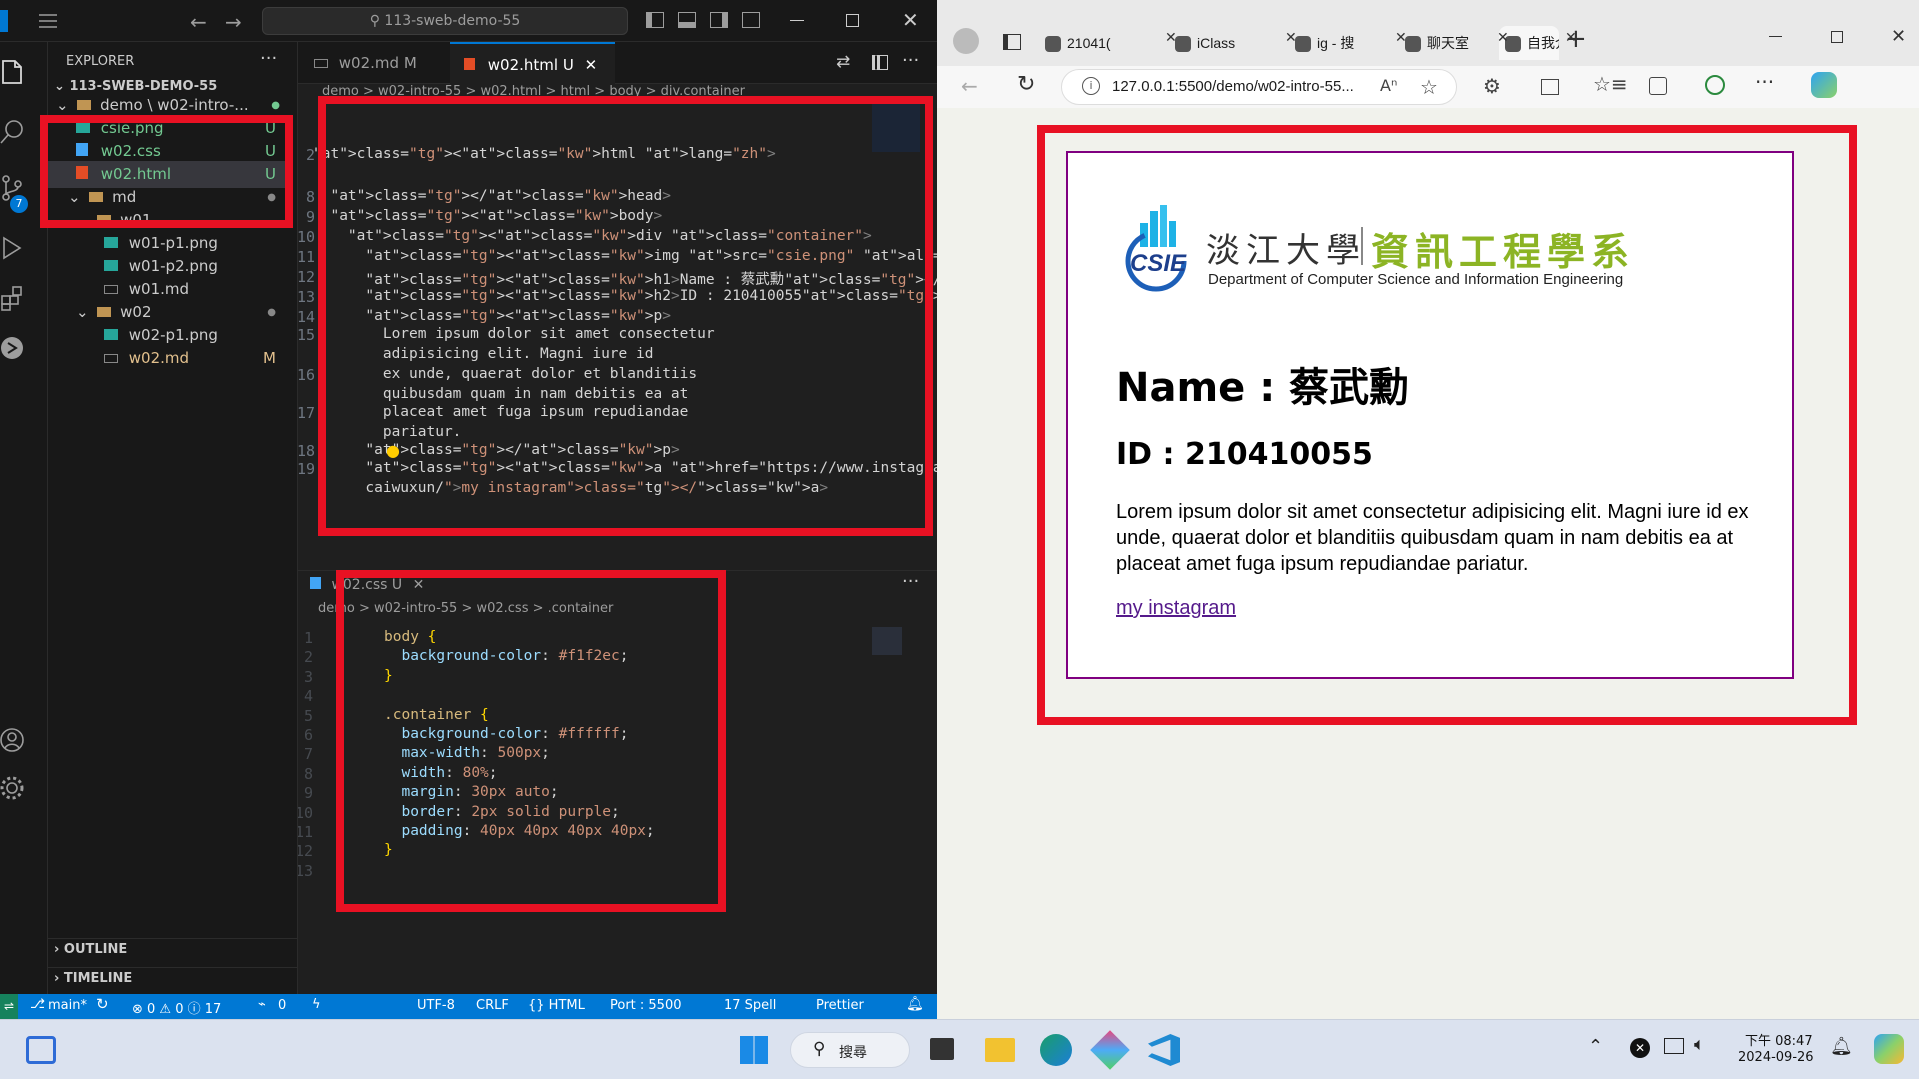 This screenshot has width=1919, height=1079. I want to click on remote-indicator-icon: ⇌, so click(9, 1006).